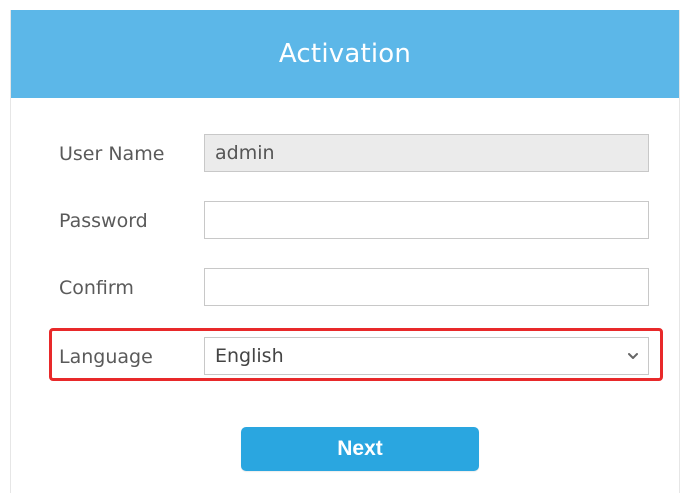  Describe the element at coordinates (426, 220) in the screenshot. I see `password-field` at that location.